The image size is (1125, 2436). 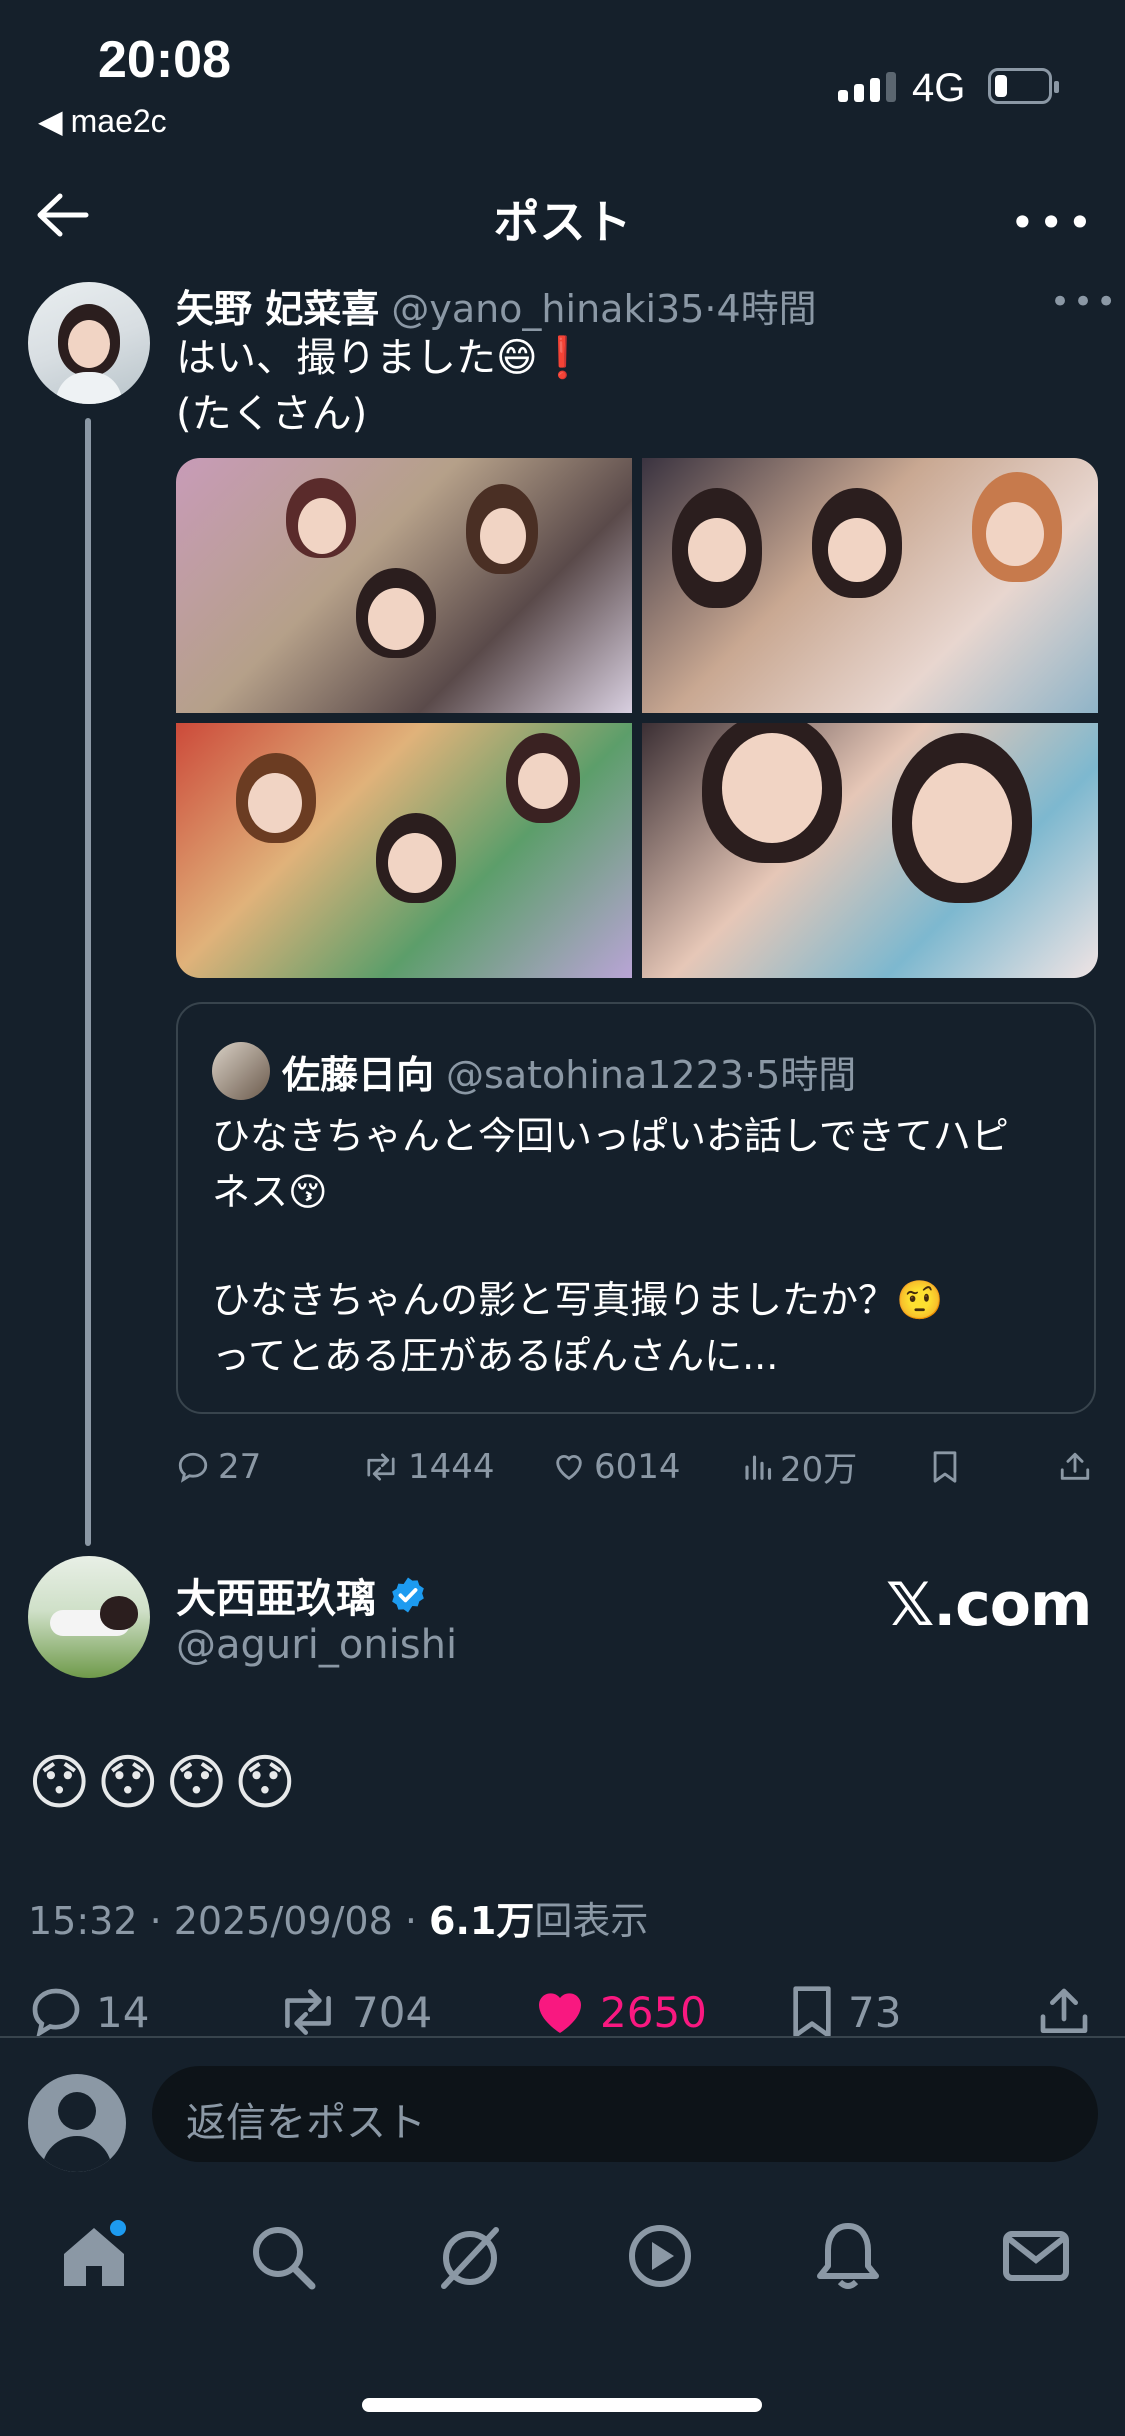 I want to click on nested-quote-header: 佐藤日向 @satohina1223·5時間, so click(x=534, y=1071).